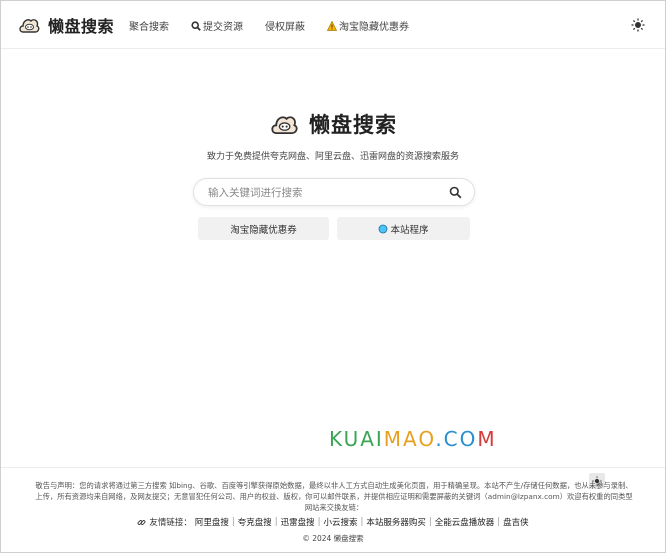  I want to click on sun-icon, so click(638, 25).